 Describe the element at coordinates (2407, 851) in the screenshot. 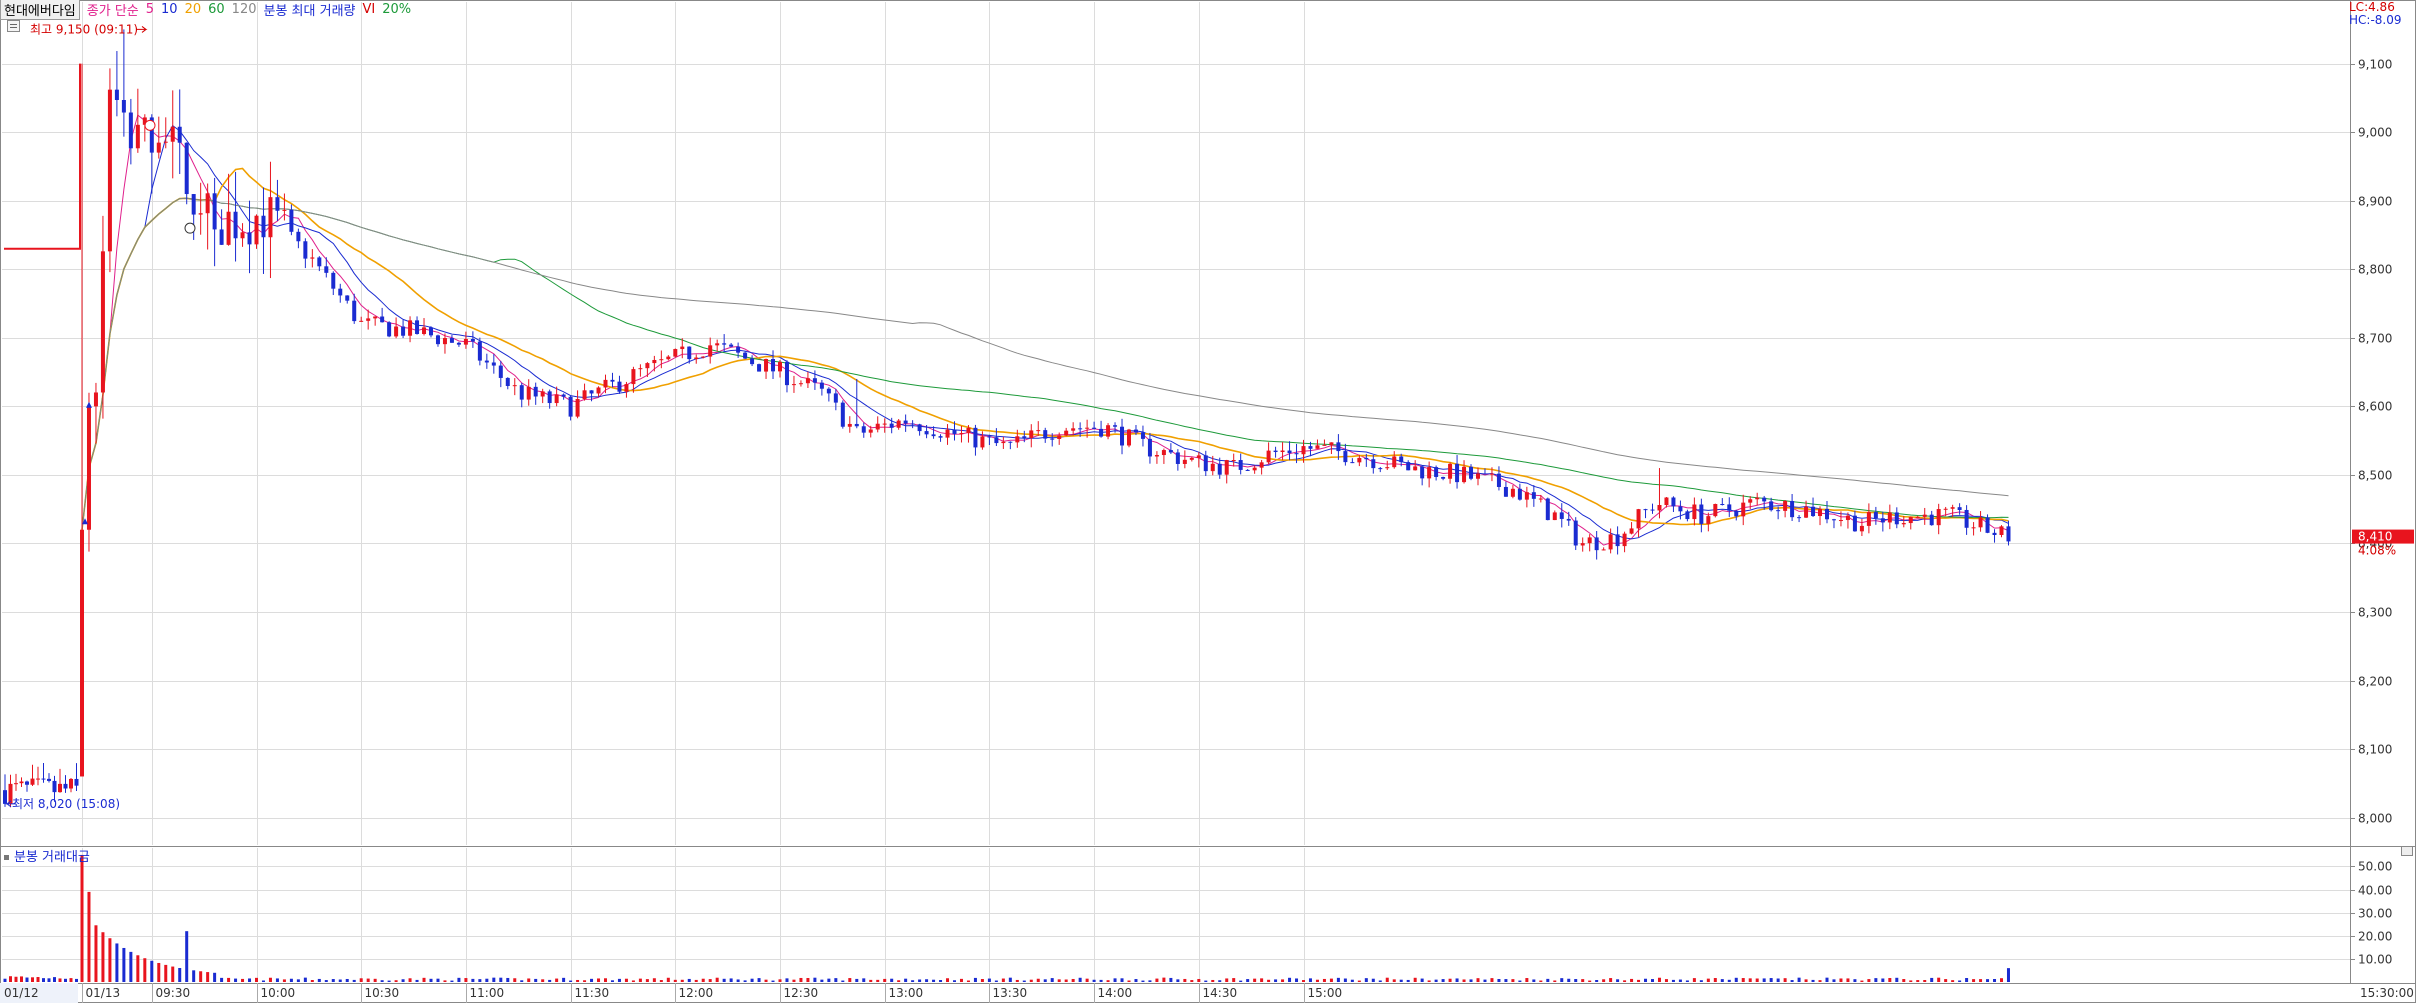

I see `panel-toggle-button` at that location.